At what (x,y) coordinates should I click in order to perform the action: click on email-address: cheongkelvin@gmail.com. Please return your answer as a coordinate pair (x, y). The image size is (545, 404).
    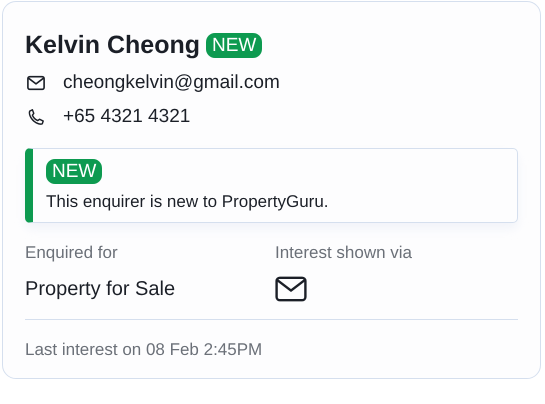
    Looking at the image, I should click on (171, 83).